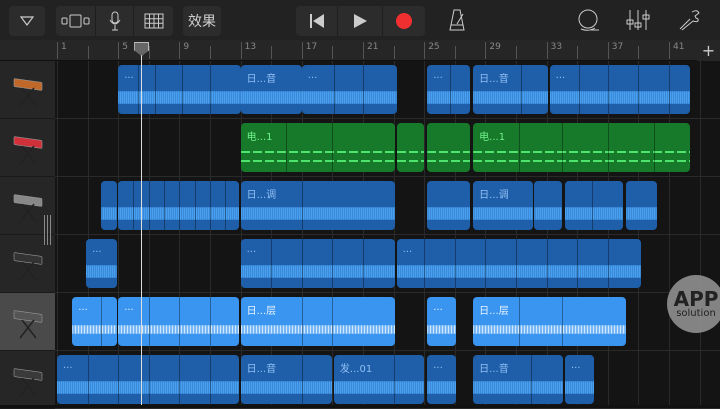  Describe the element at coordinates (689, 22) in the screenshot. I see `settings-button` at that location.